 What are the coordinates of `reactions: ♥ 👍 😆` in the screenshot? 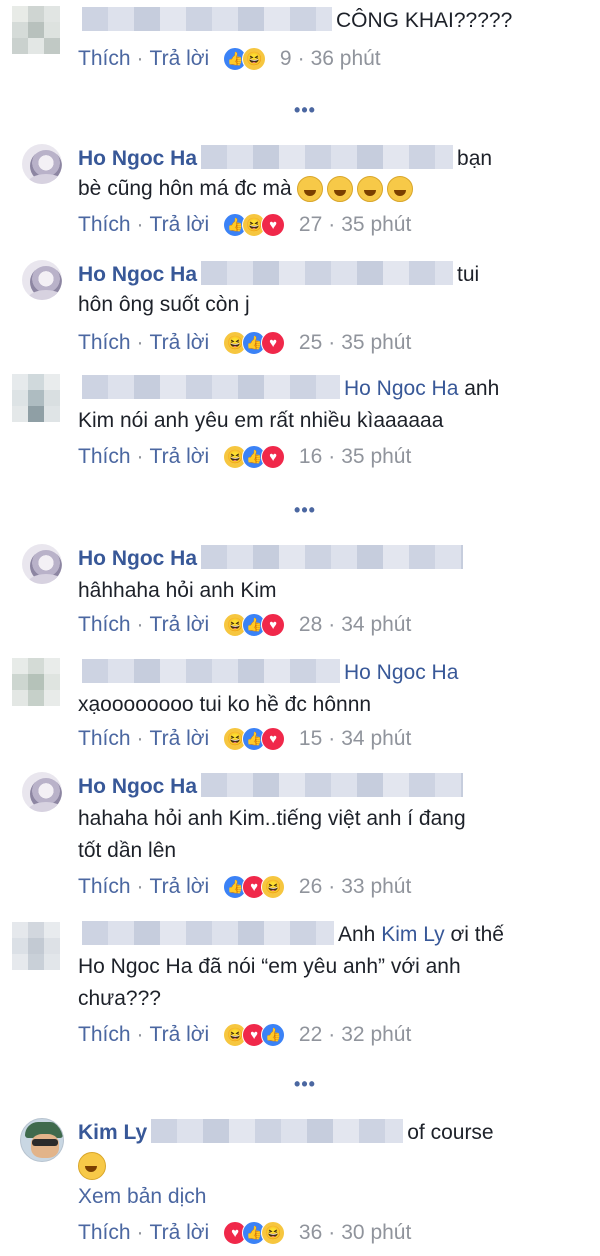 It's located at (254, 1232).